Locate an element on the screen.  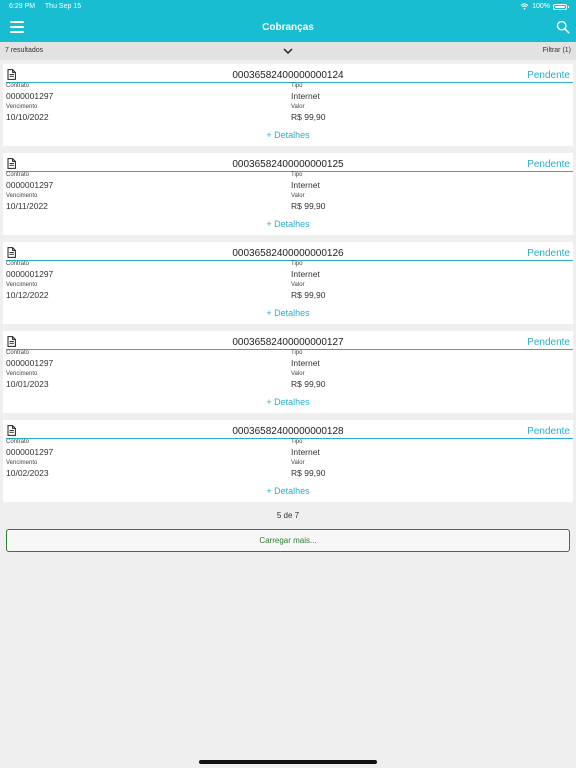
app-header: 6:29 PM Thu Sep 15 100% Cobranças is located at coordinates (288, 21).